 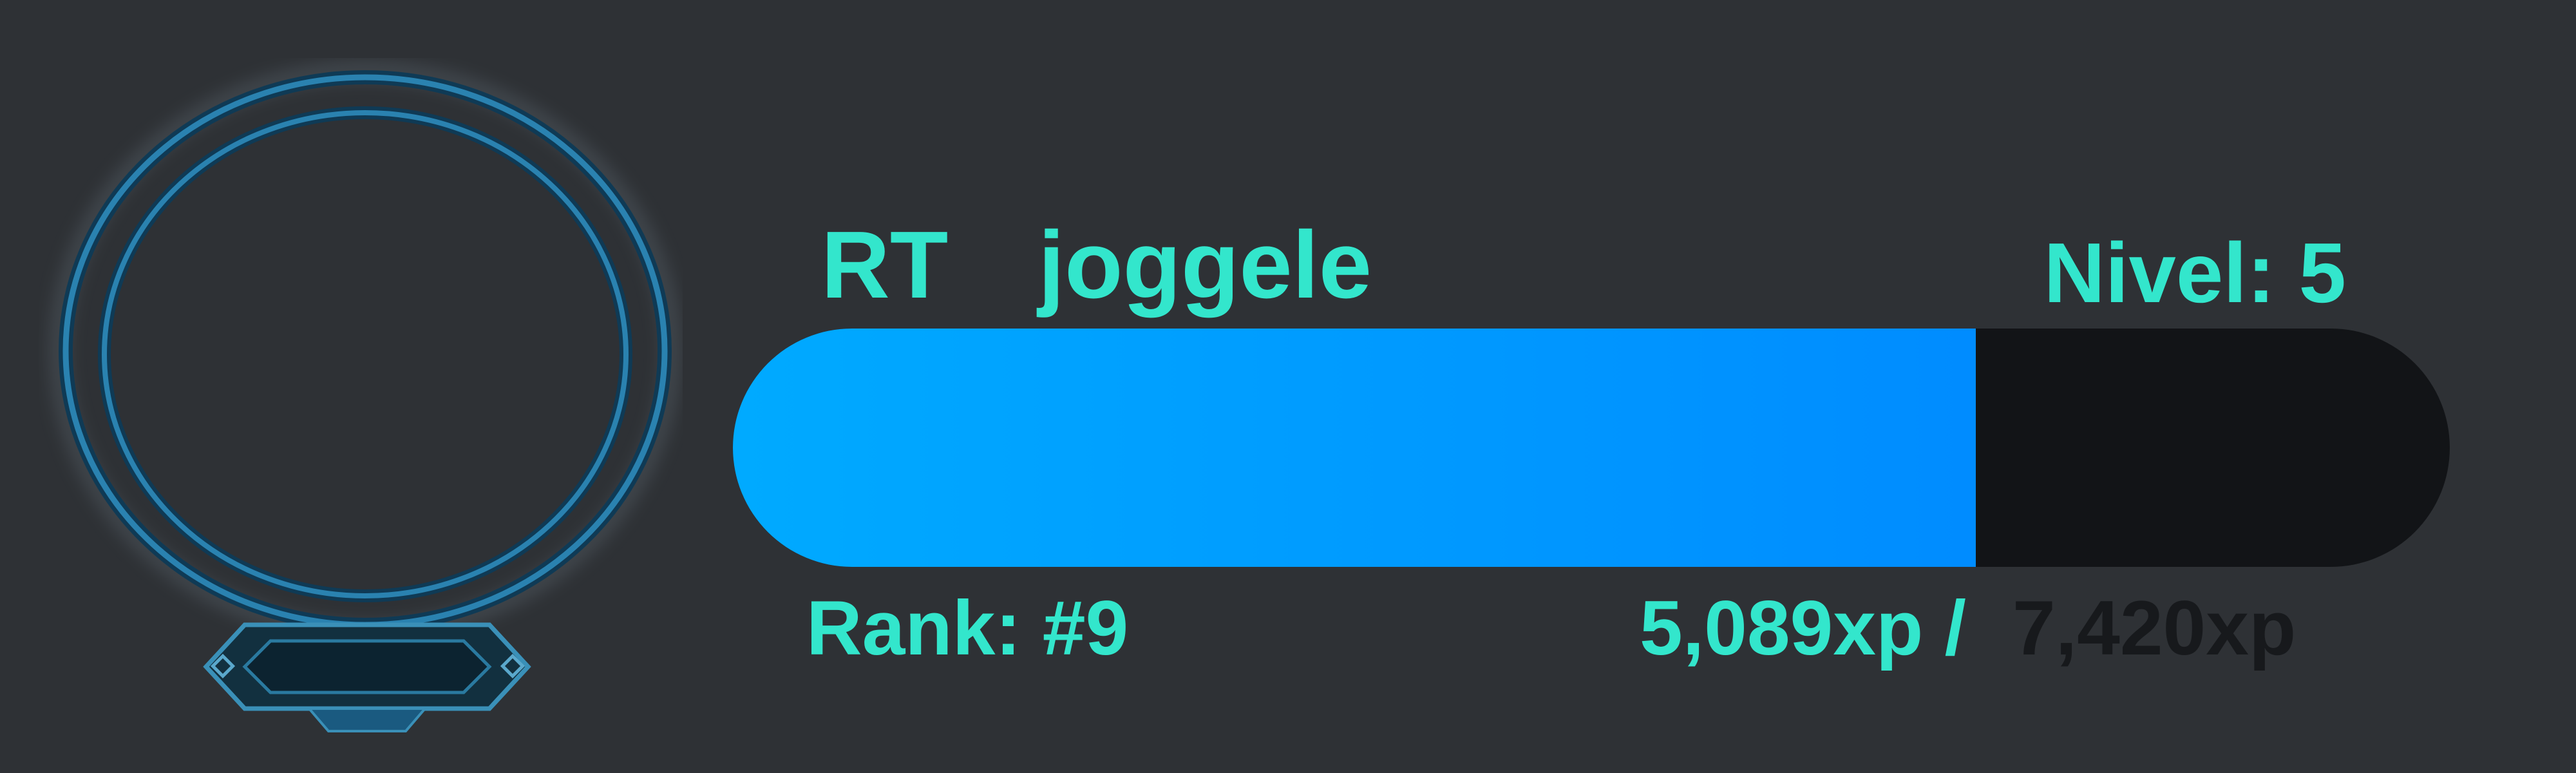 I want to click on xp-progress-fill, so click(x=1354, y=448).